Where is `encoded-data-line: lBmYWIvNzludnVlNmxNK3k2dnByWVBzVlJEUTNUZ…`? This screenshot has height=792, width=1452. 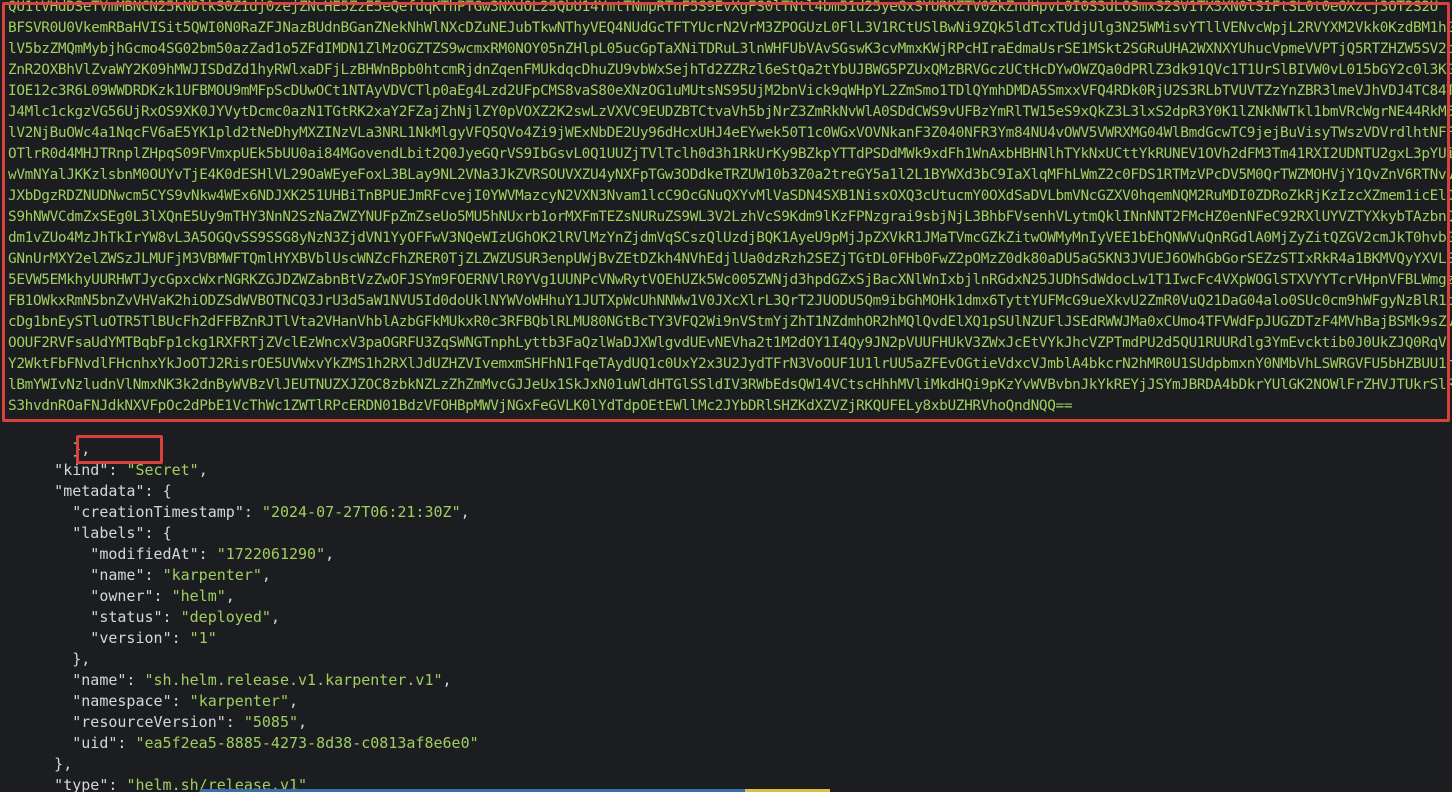
encoded-data-line: lBmYWIvNzludnVlNmxNK3k2dnByWVBzVlJEUTNUZ… is located at coordinates (730, 385).